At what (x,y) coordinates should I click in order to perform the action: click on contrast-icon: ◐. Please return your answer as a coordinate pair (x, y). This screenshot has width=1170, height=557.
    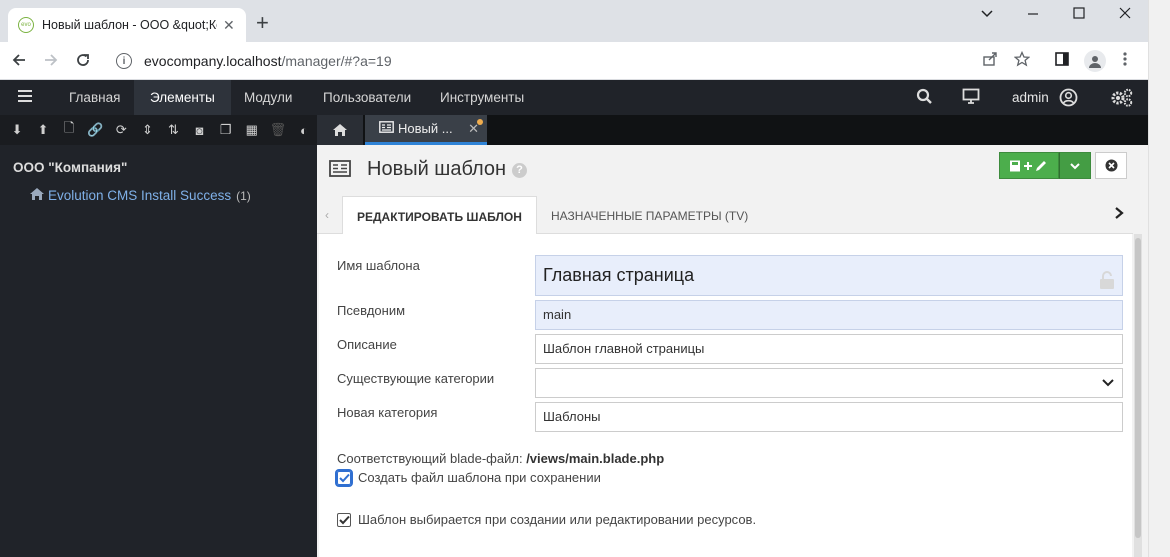
    Looking at the image, I should click on (304, 130).